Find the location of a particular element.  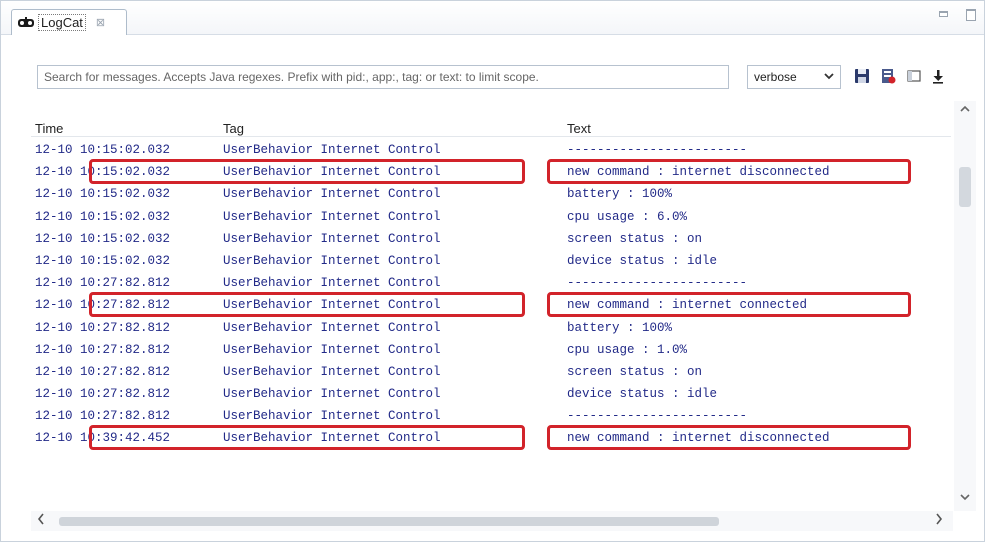

minimize-icon is located at coordinates (943, 14).